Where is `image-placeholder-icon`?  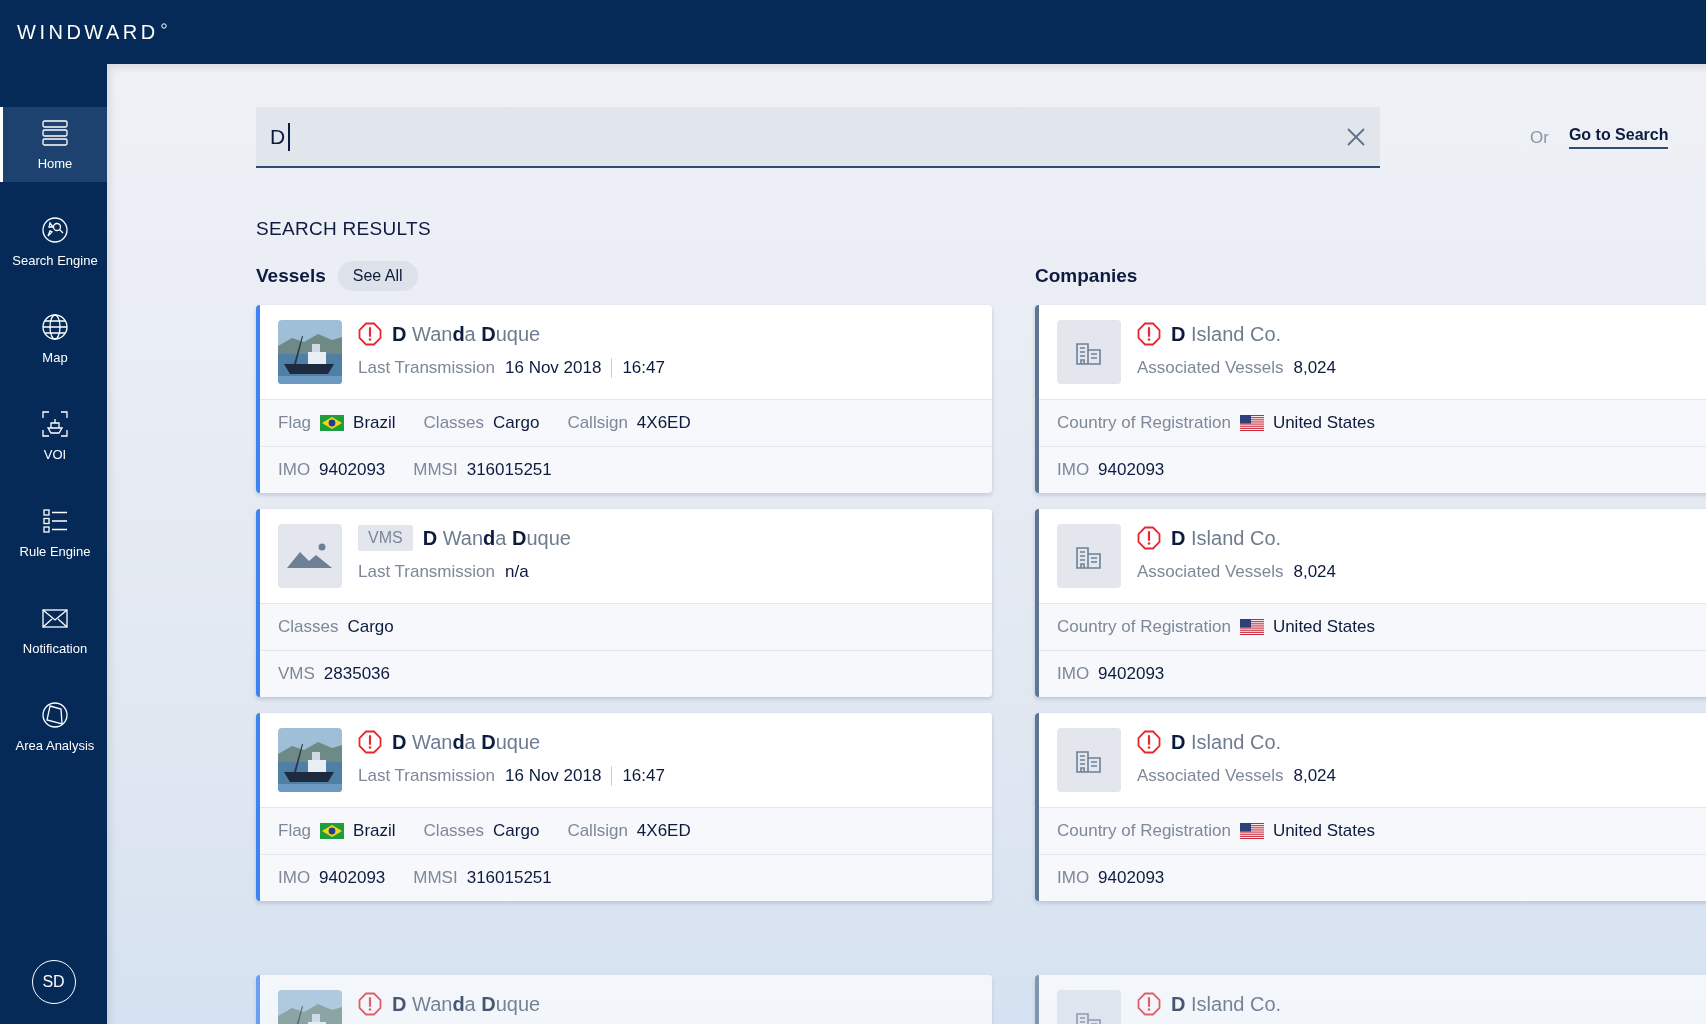
image-placeholder-icon is located at coordinates (310, 556).